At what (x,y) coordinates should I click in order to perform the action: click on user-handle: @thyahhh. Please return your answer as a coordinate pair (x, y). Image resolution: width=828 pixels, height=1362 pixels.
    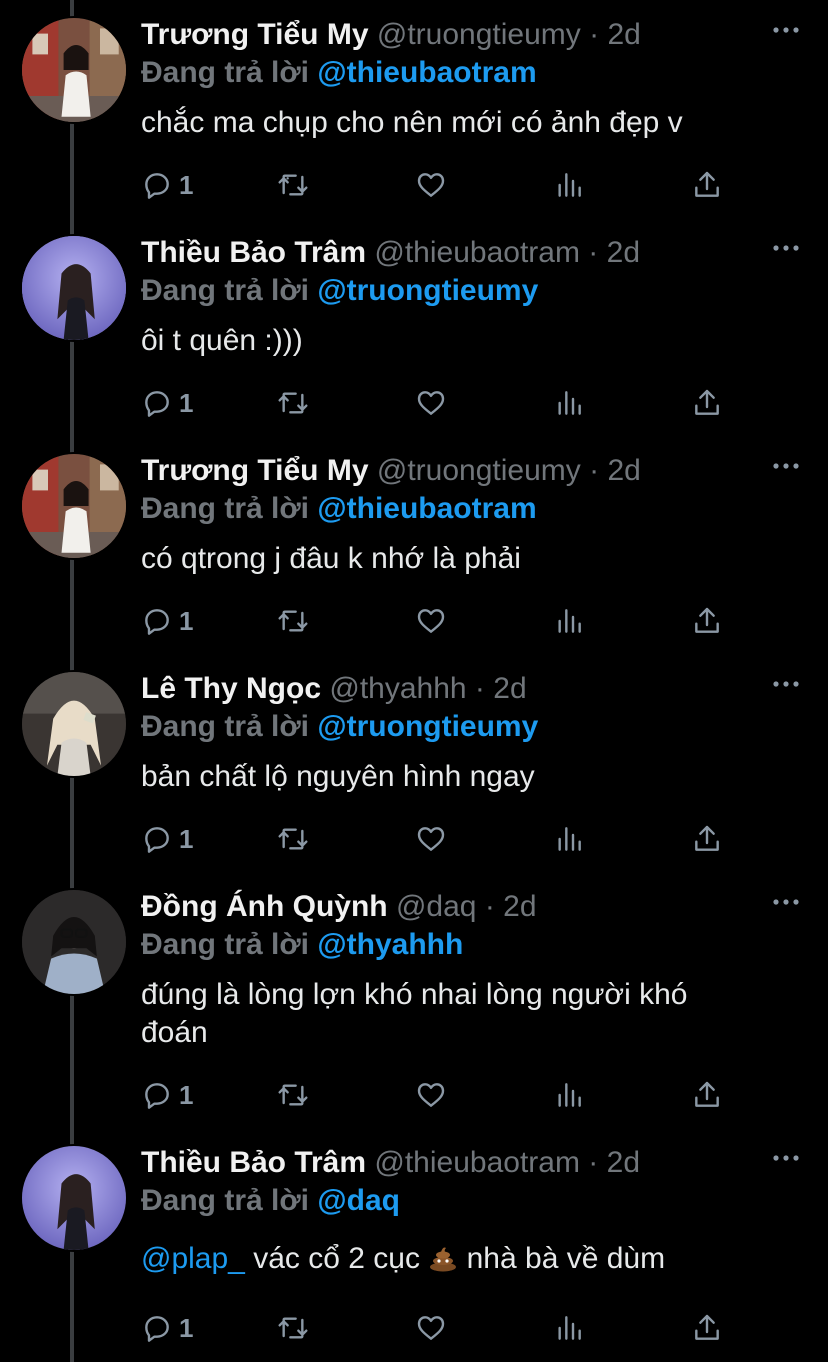
    Looking at the image, I should click on (397, 688).